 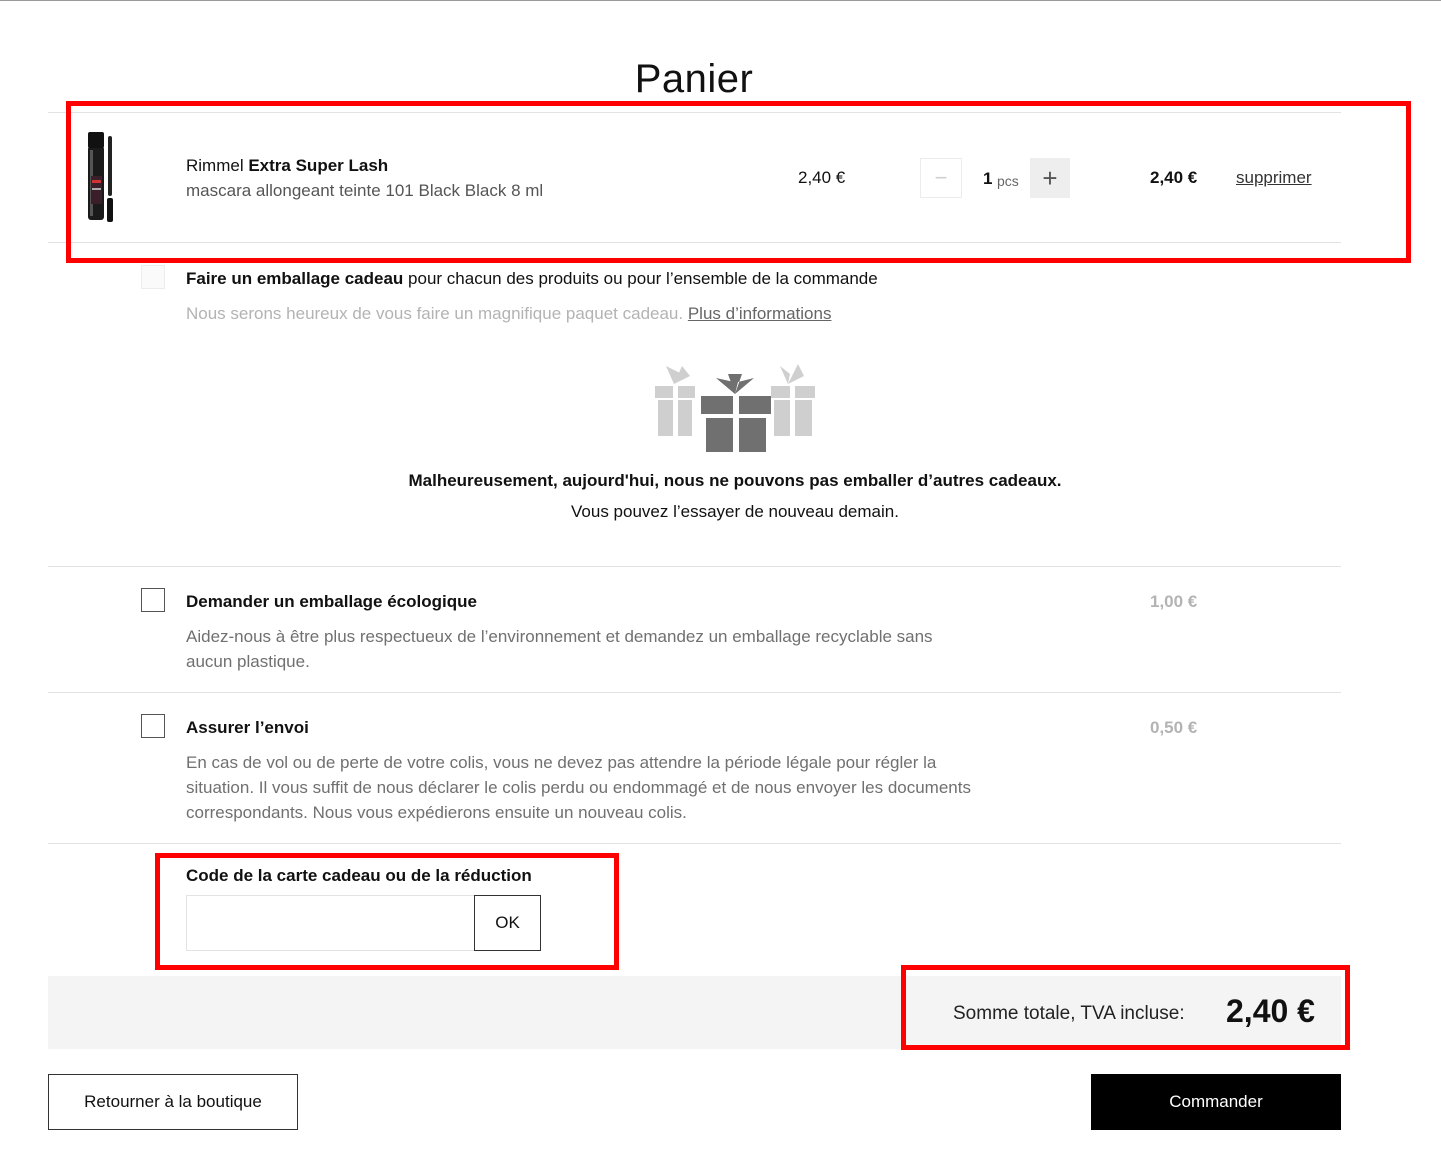 What do you see at coordinates (1174, 727) in the screenshot?
I see `insurance-price: 0,50 €` at bounding box center [1174, 727].